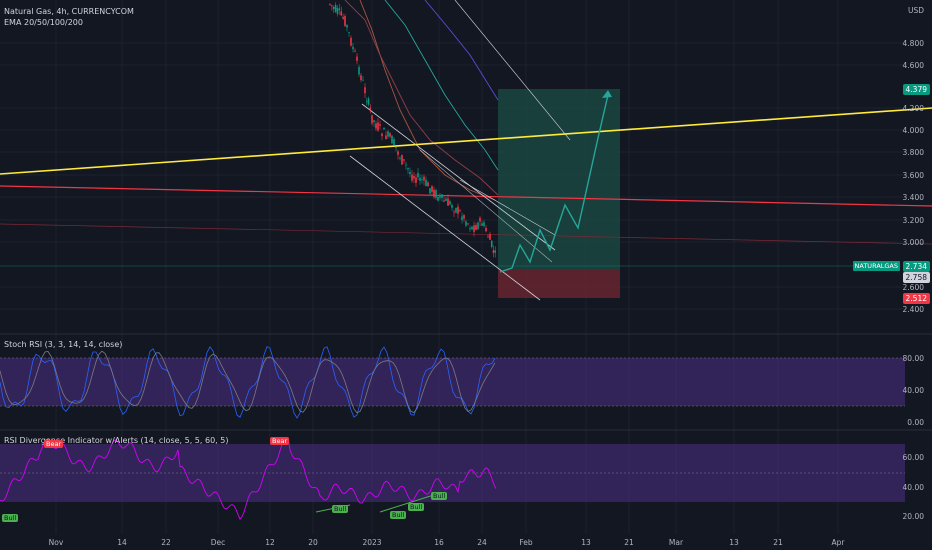  I want to click on time-label: 16, so click(439, 542).